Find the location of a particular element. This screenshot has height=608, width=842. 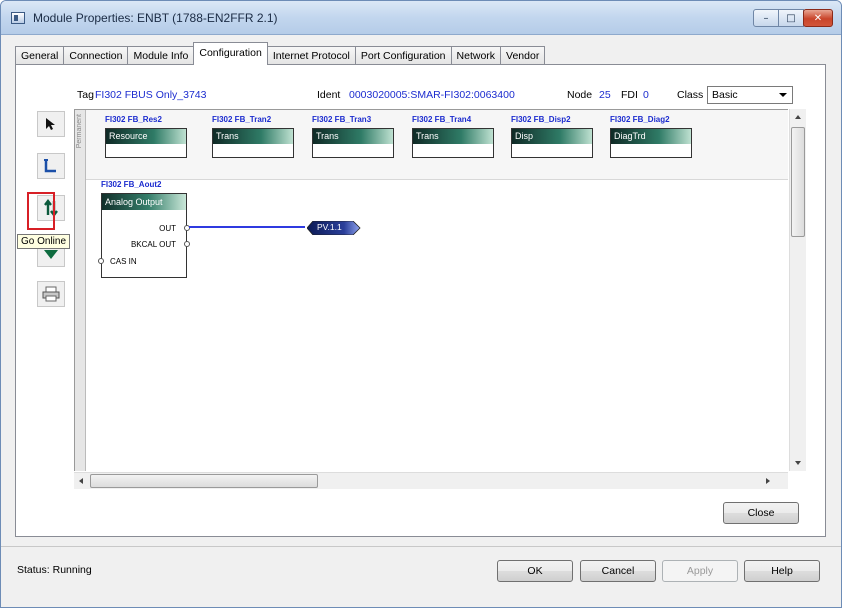

block-tag: FI302 FB_Diag2 is located at coordinates (640, 119).